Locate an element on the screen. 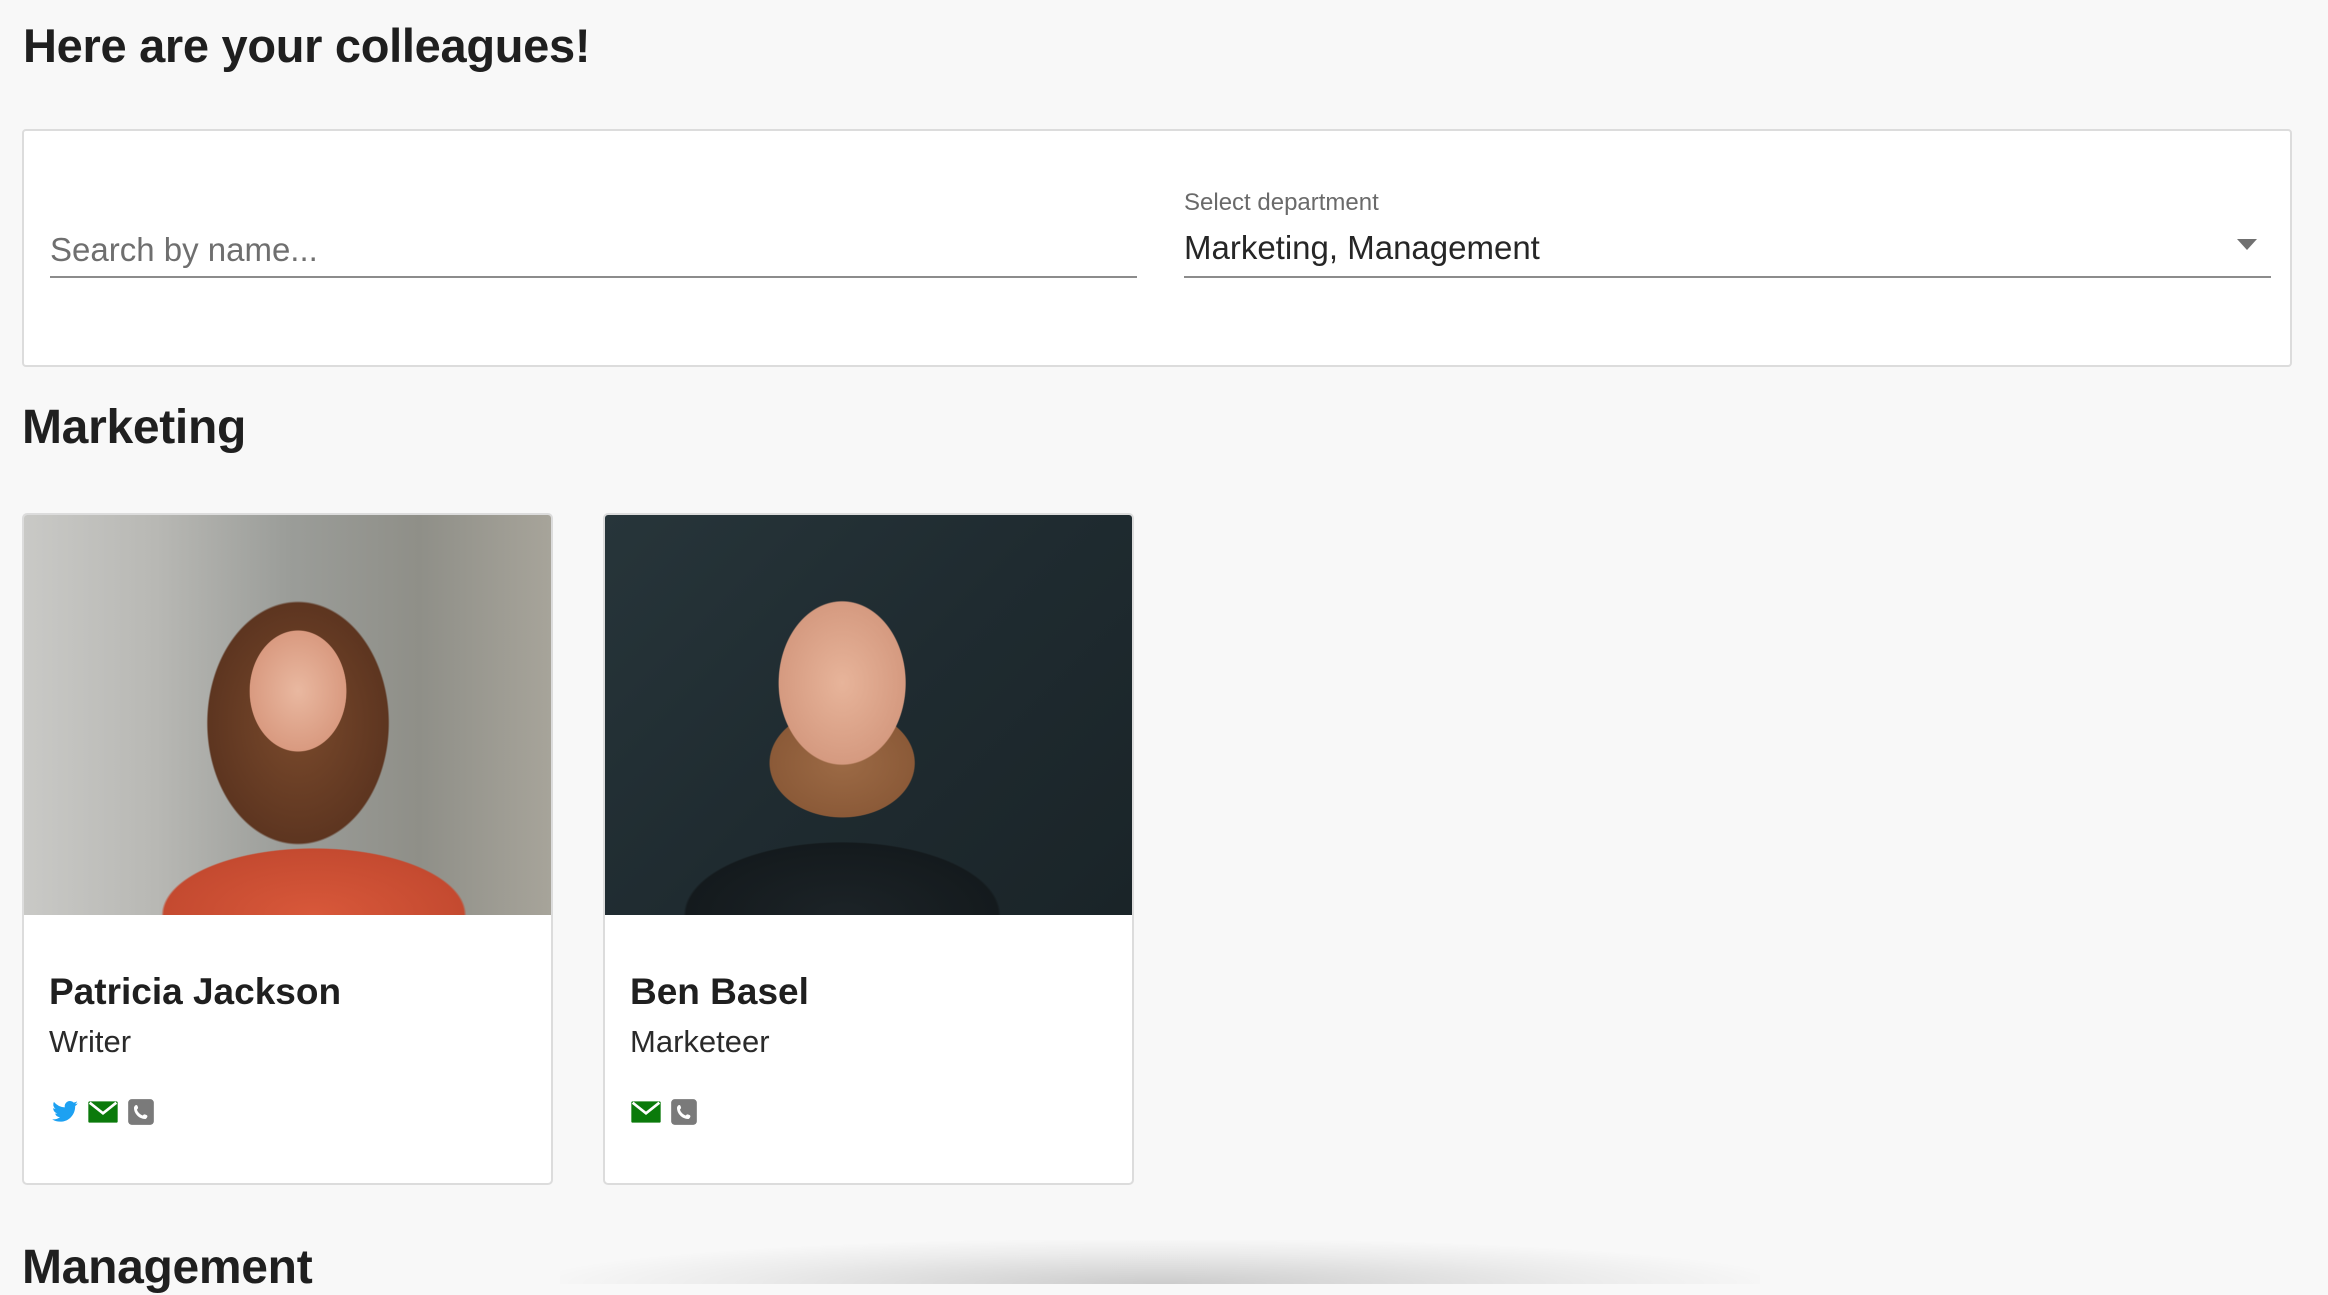 The width and height of the screenshot is (2328, 1295). search-field is located at coordinates (593, 248).